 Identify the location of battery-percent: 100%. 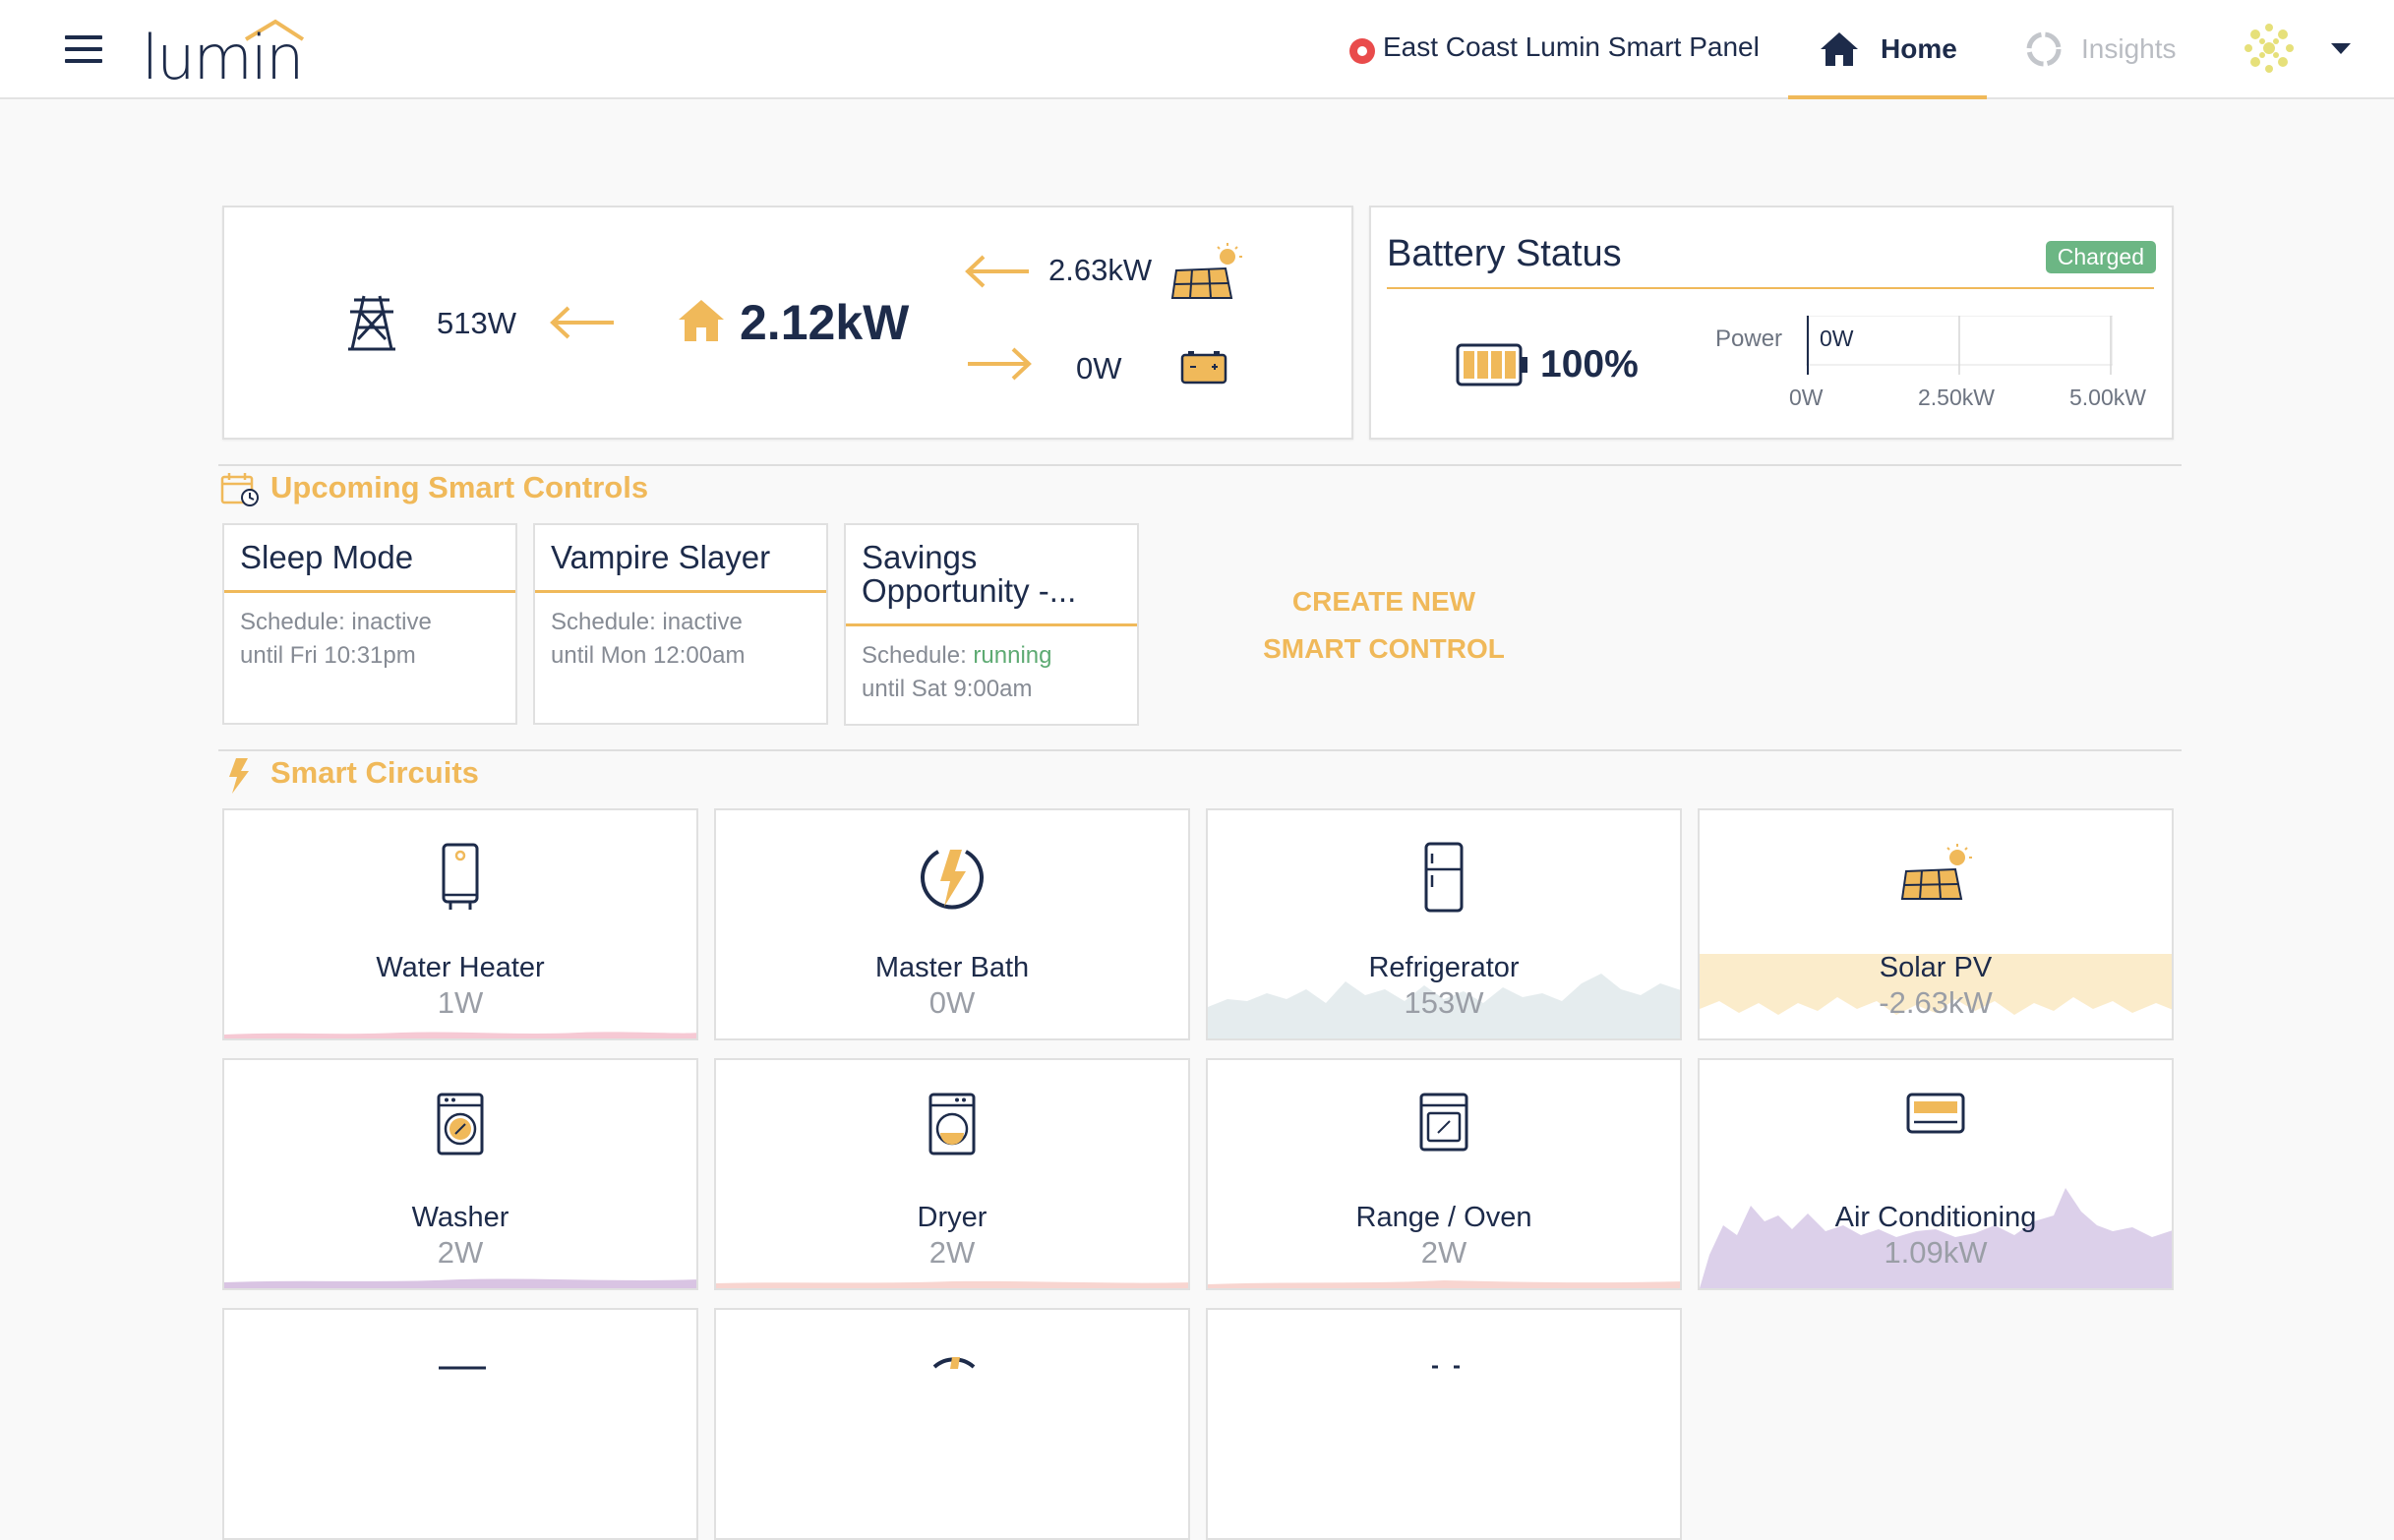
(1589, 364).